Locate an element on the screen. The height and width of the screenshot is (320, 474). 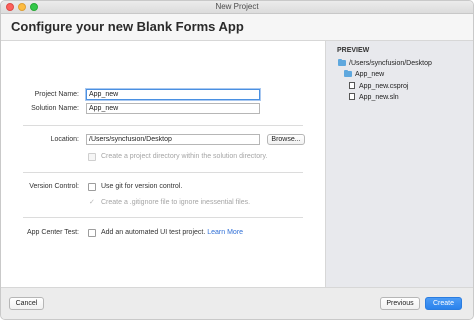
title-bar: New Project is located at coordinates (237, 7).